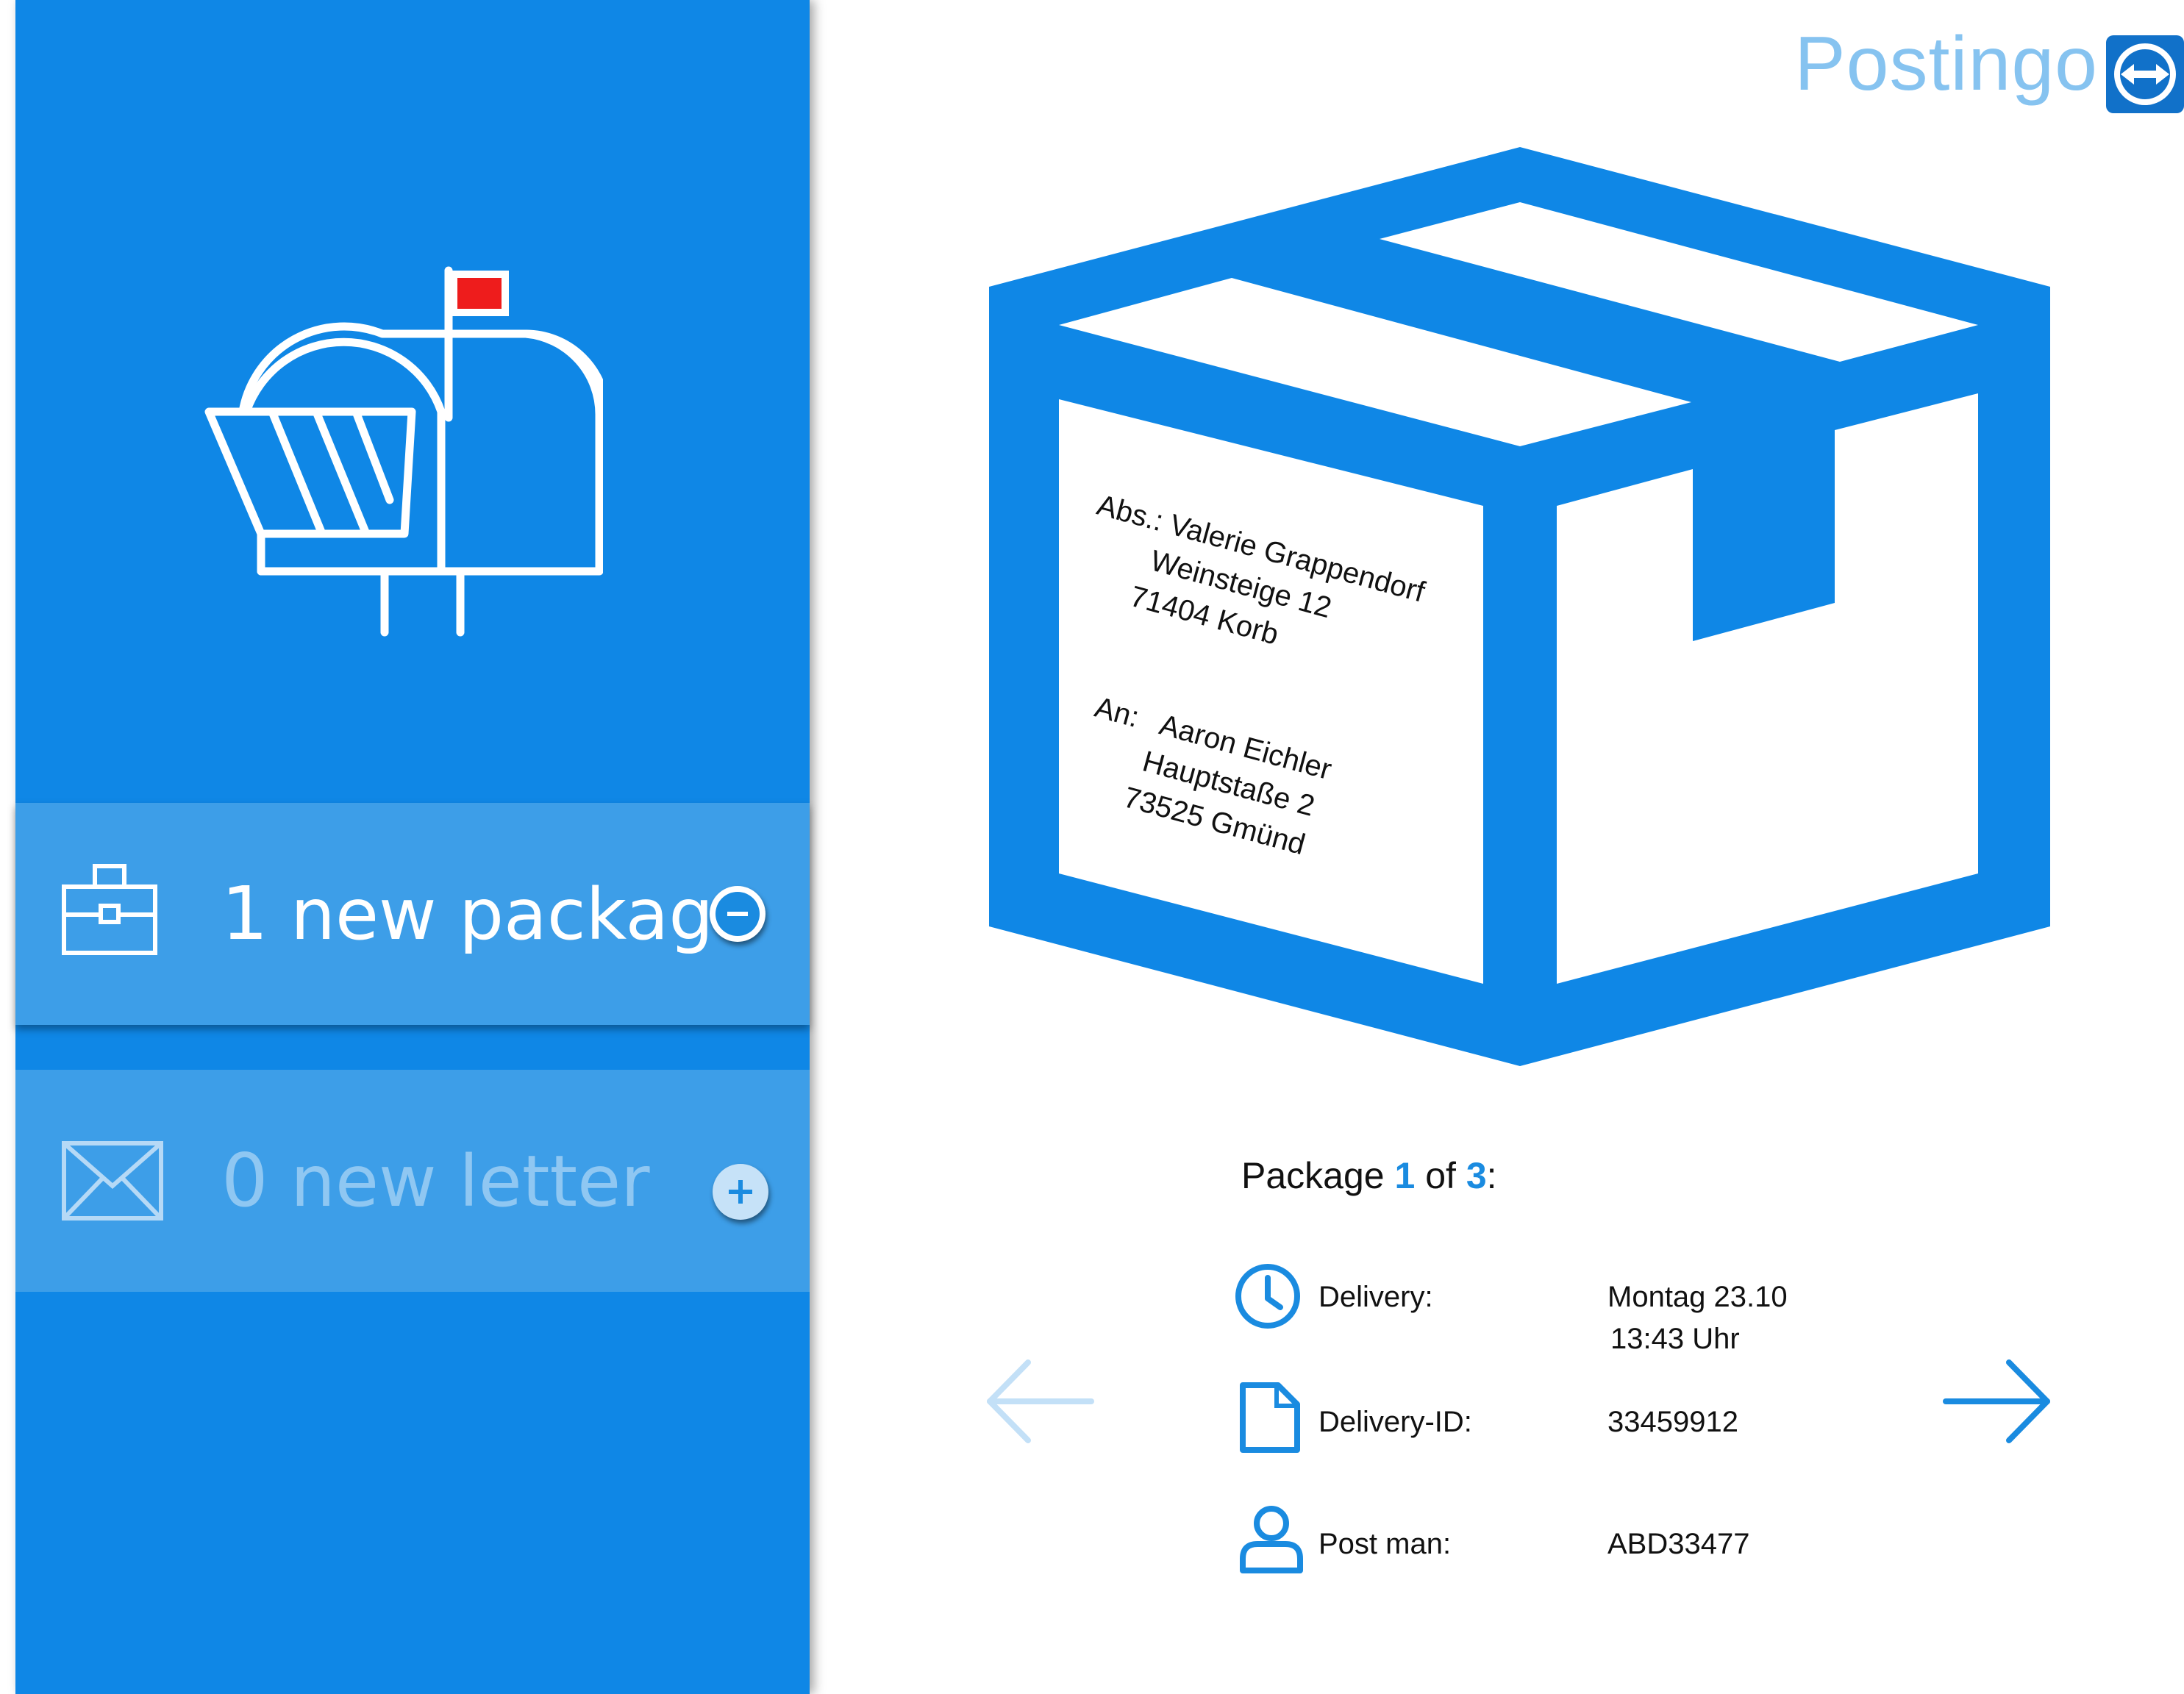  Describe the element at coordinates (1395, 1422) in the screenshot. I see `delivery-id-label: Delivery-ID:` at that location.